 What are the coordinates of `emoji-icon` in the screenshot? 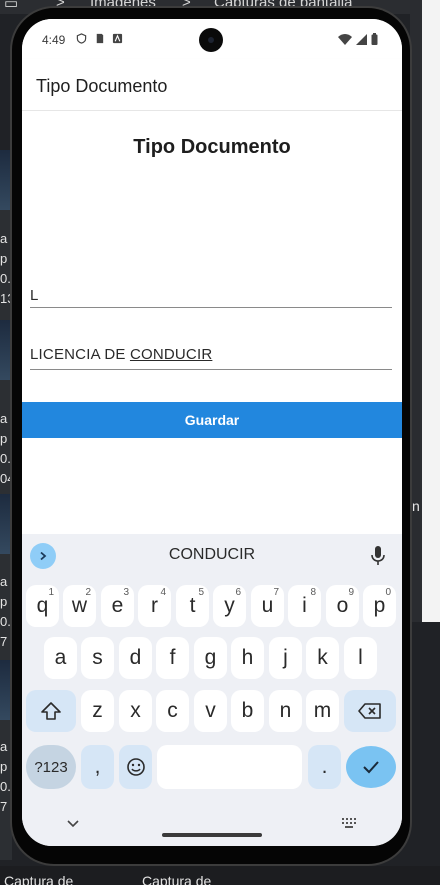 It's located at (135, 767).